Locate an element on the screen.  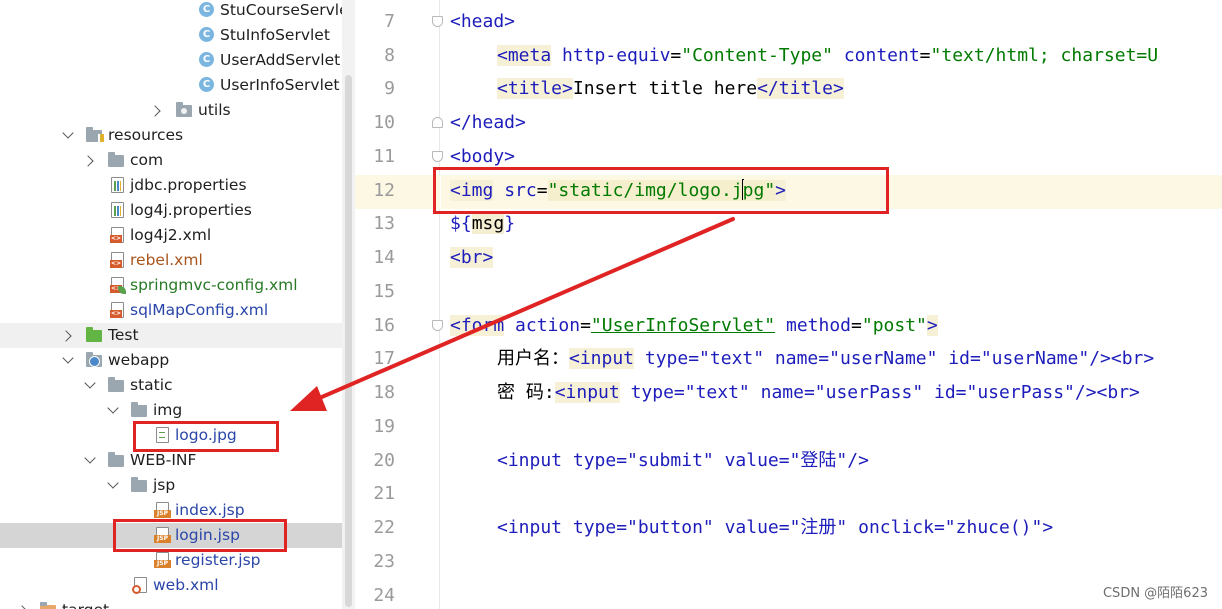
tree-item-label: StuCourseServle is located at coordinates (284, 10).